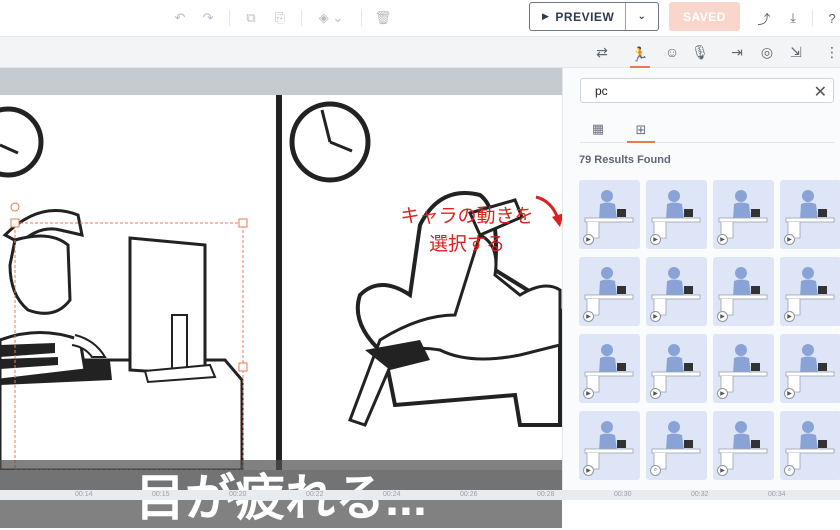  I want to click on chevron-down-icon: ⌄, so click(642, 16).